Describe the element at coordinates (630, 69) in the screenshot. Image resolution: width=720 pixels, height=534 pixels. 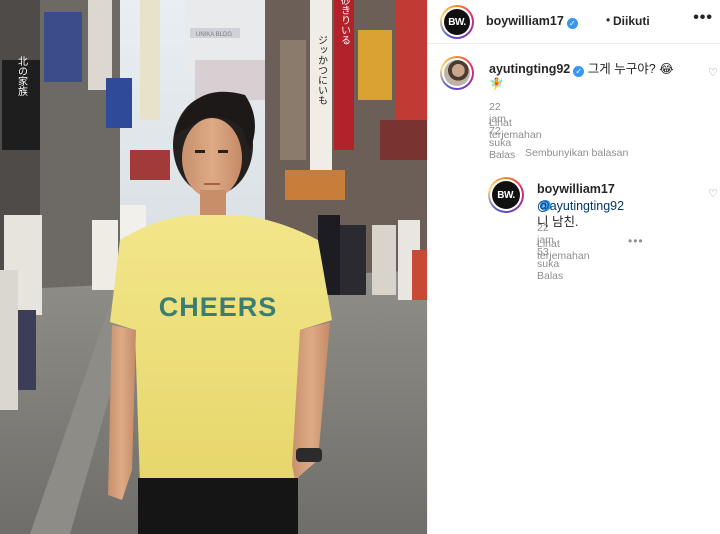
I see `comment-text: 그게 누구야? 😂` at that location.